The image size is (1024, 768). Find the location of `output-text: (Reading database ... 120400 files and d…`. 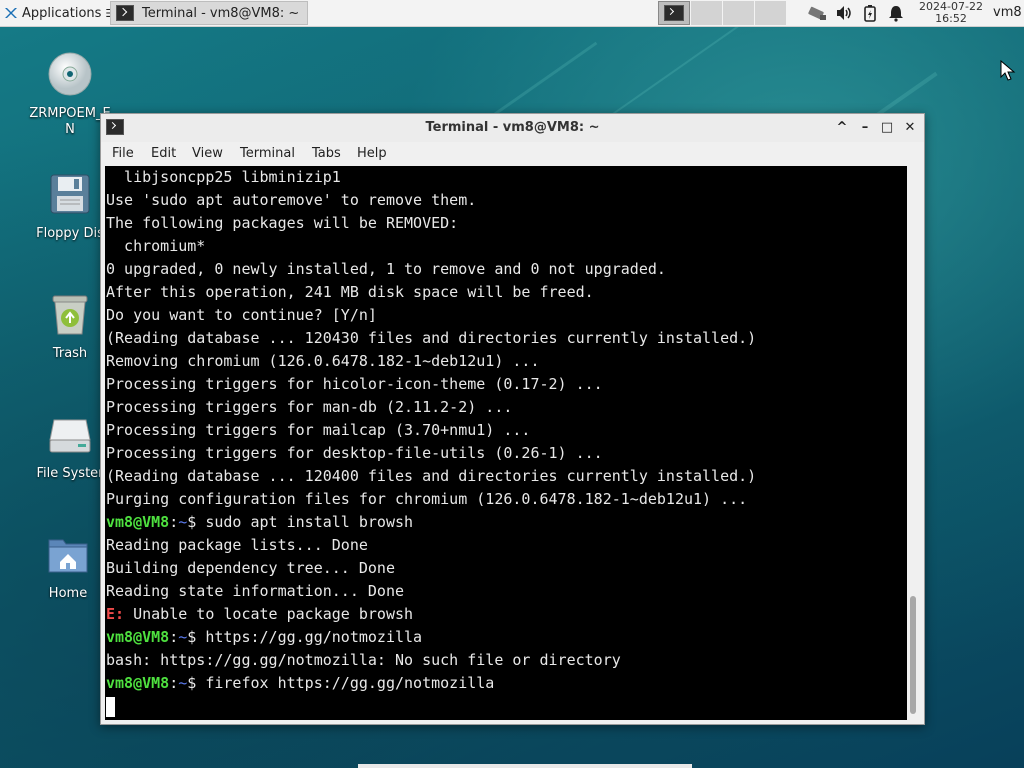

output-text: (Reading database ... 120400 files and d… is located at coordinates (431, 476).